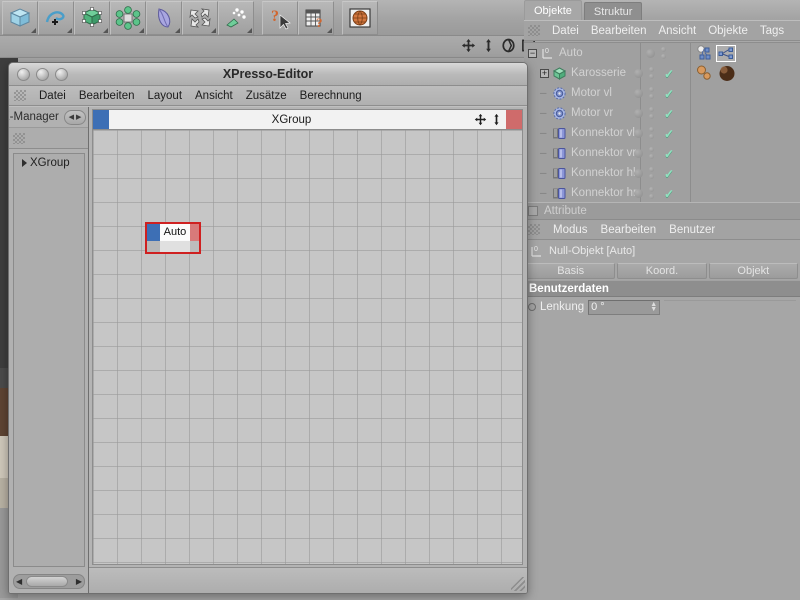 This screenshot has height=600, width=800. What do you see at coordinates (662, 133) in the screenshot?
I see `table-row: ─ Konnektor vl ✓` at bounding box center [662, 133].